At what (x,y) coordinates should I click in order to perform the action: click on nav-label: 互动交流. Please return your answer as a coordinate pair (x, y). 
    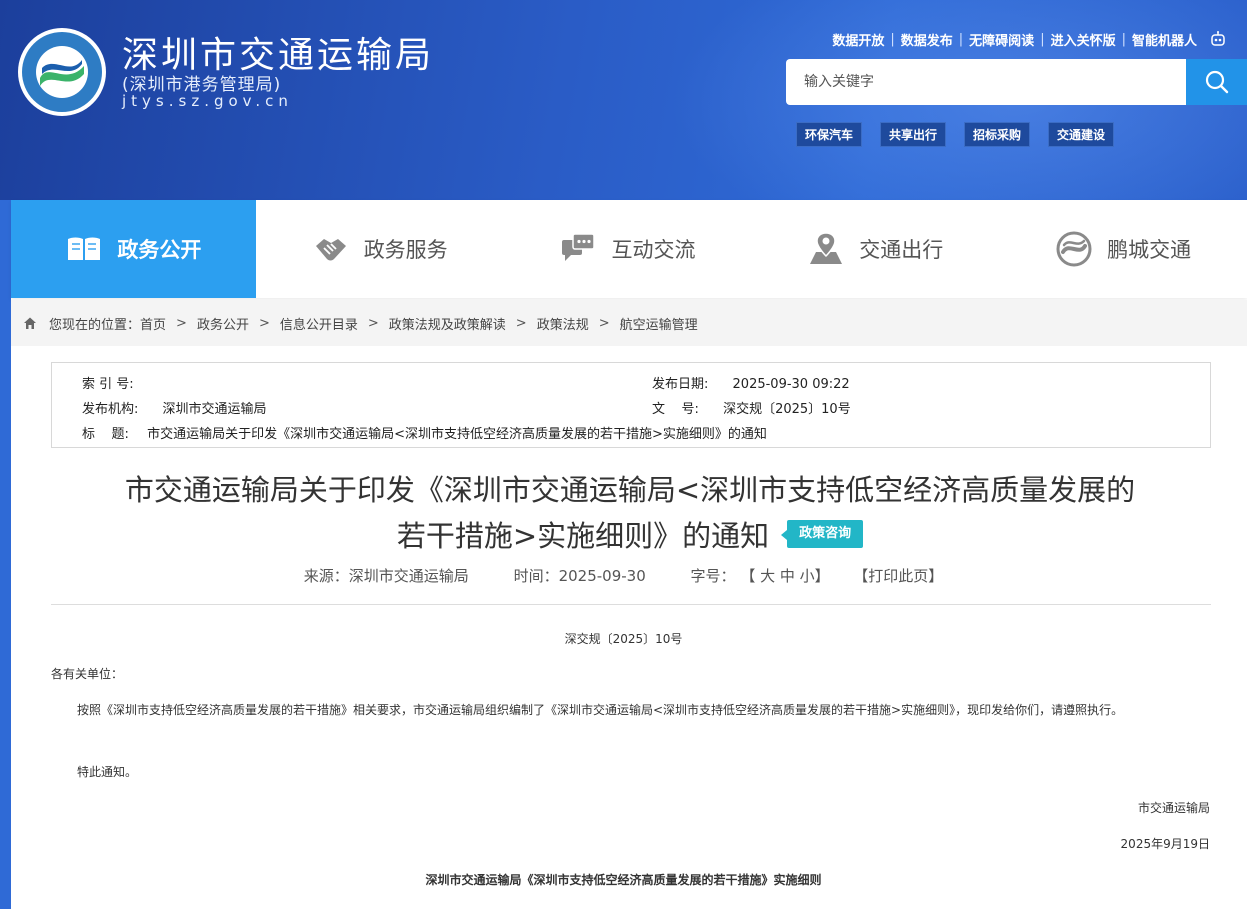
    Looking at the image, I should click on (653, 250).